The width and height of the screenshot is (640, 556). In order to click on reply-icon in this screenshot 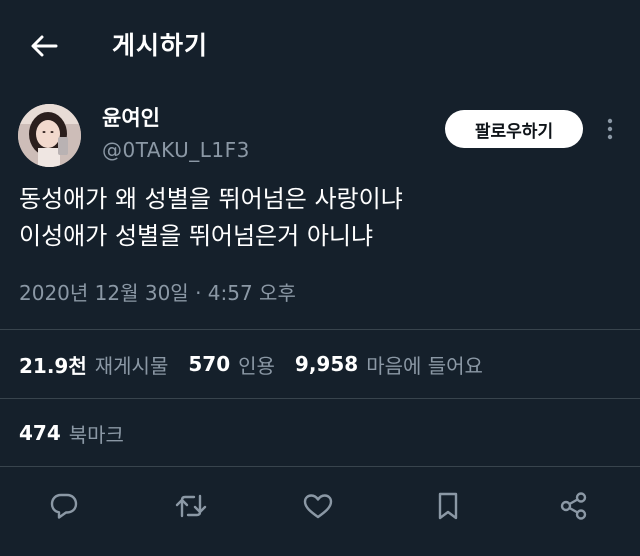, I will do `click(64, 506)`.